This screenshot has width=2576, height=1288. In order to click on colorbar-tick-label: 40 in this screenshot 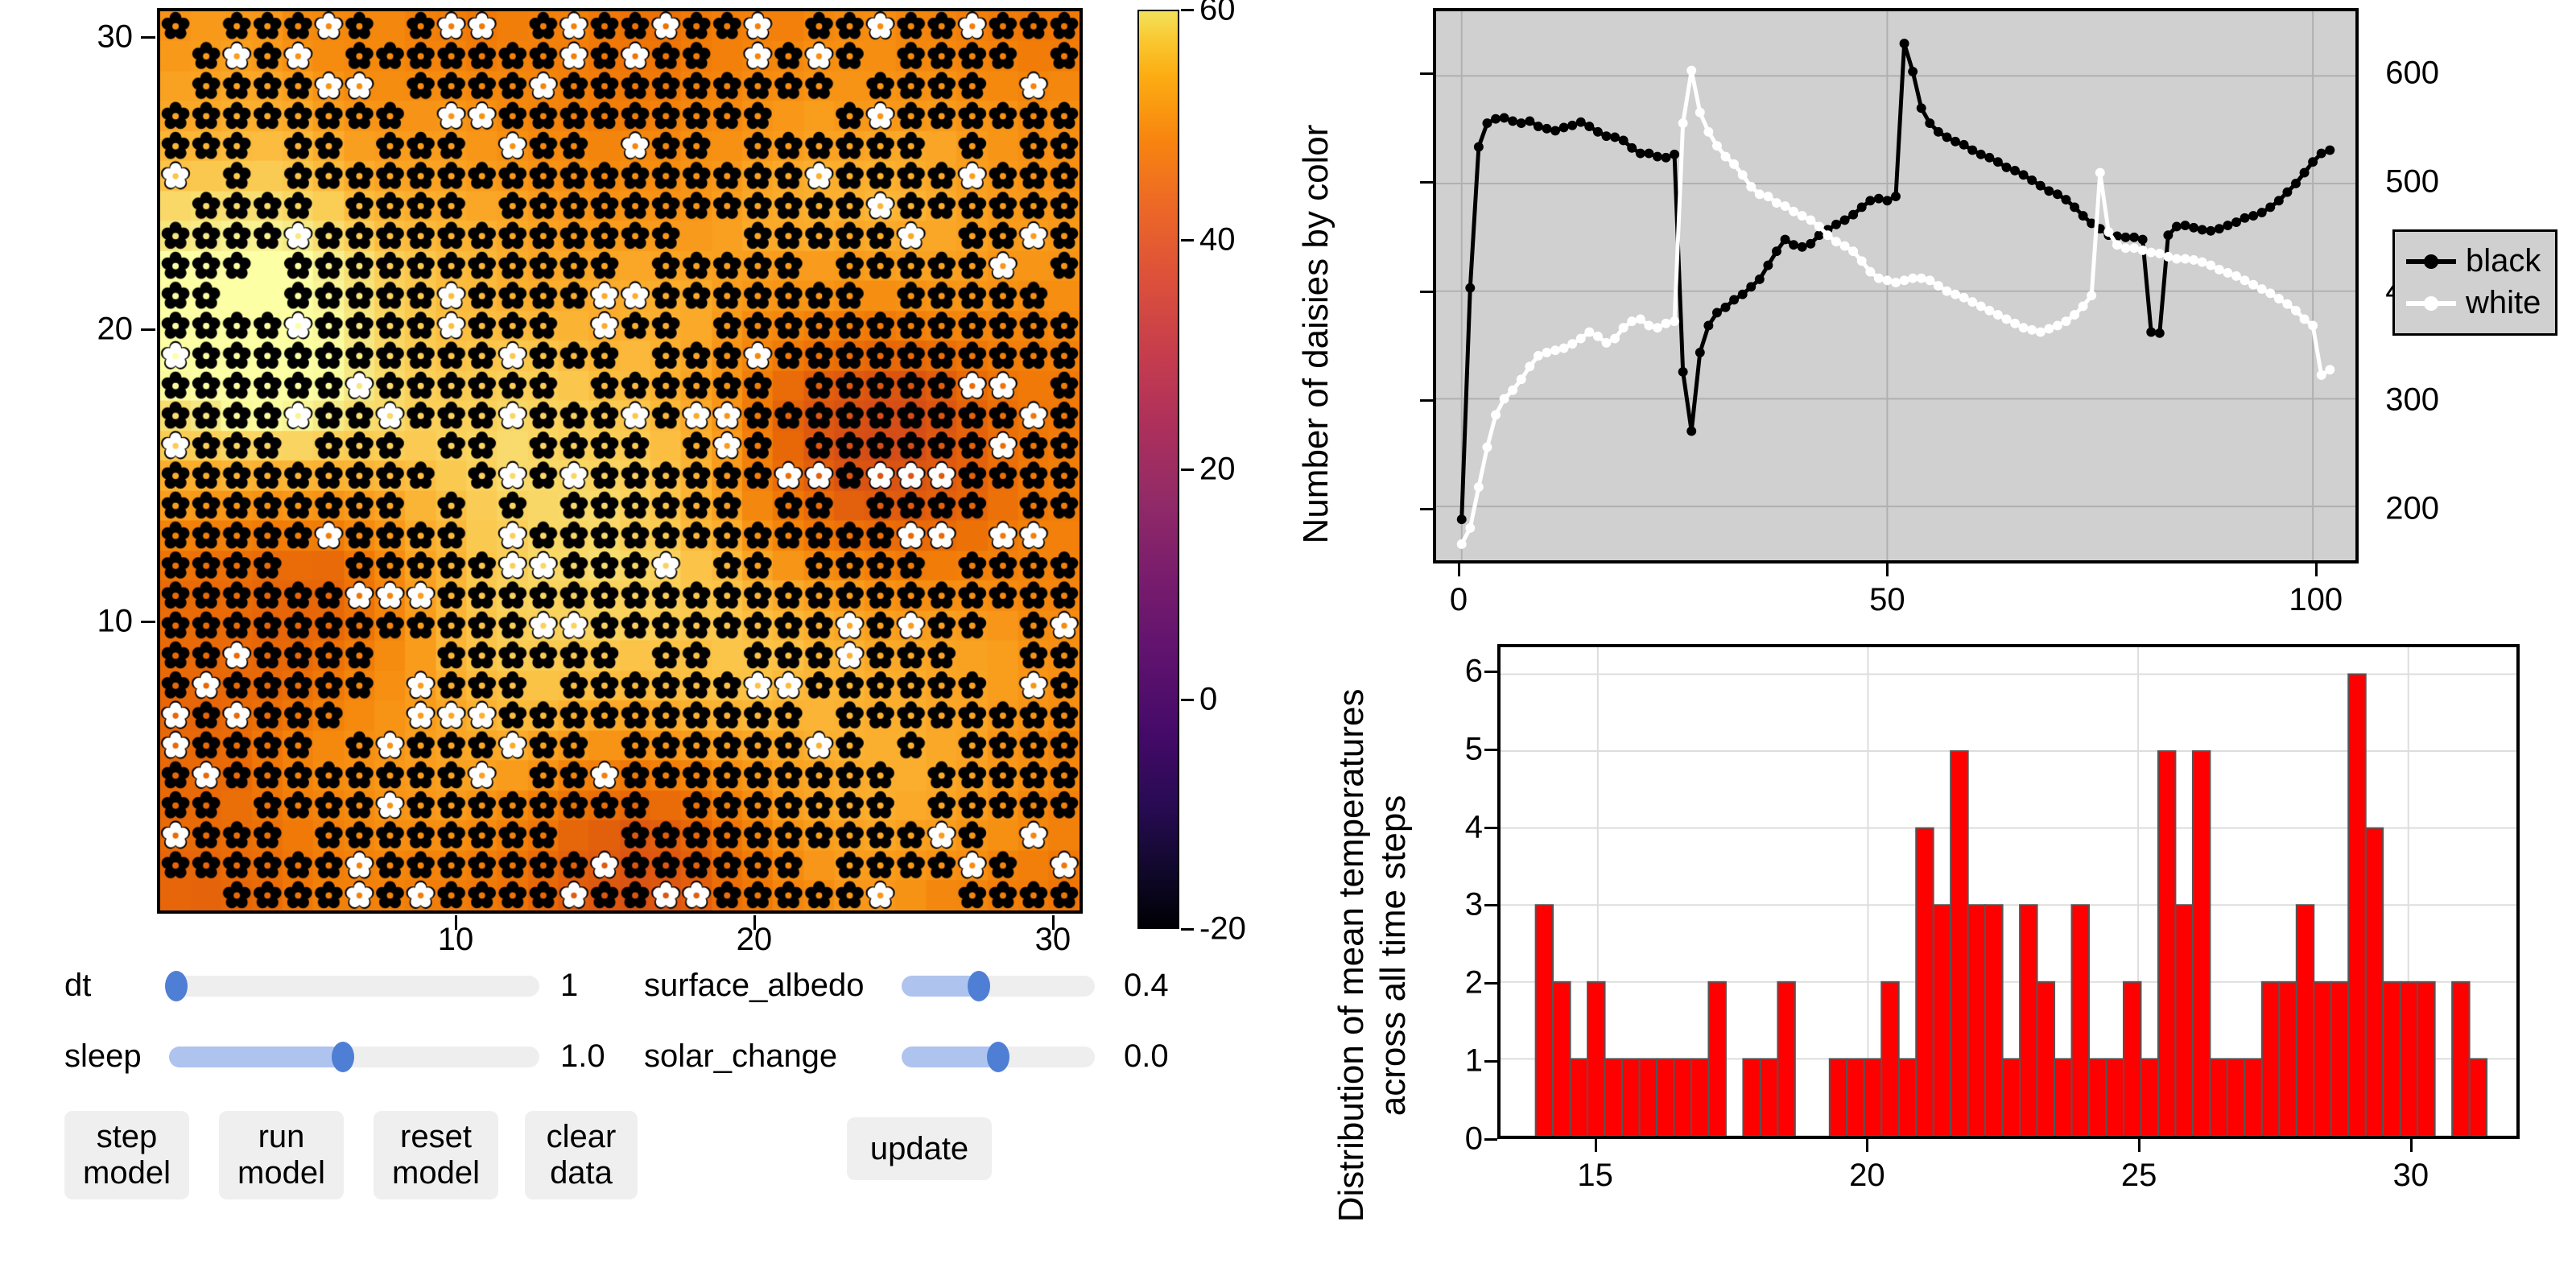, I will do `click(1217, 239)`.